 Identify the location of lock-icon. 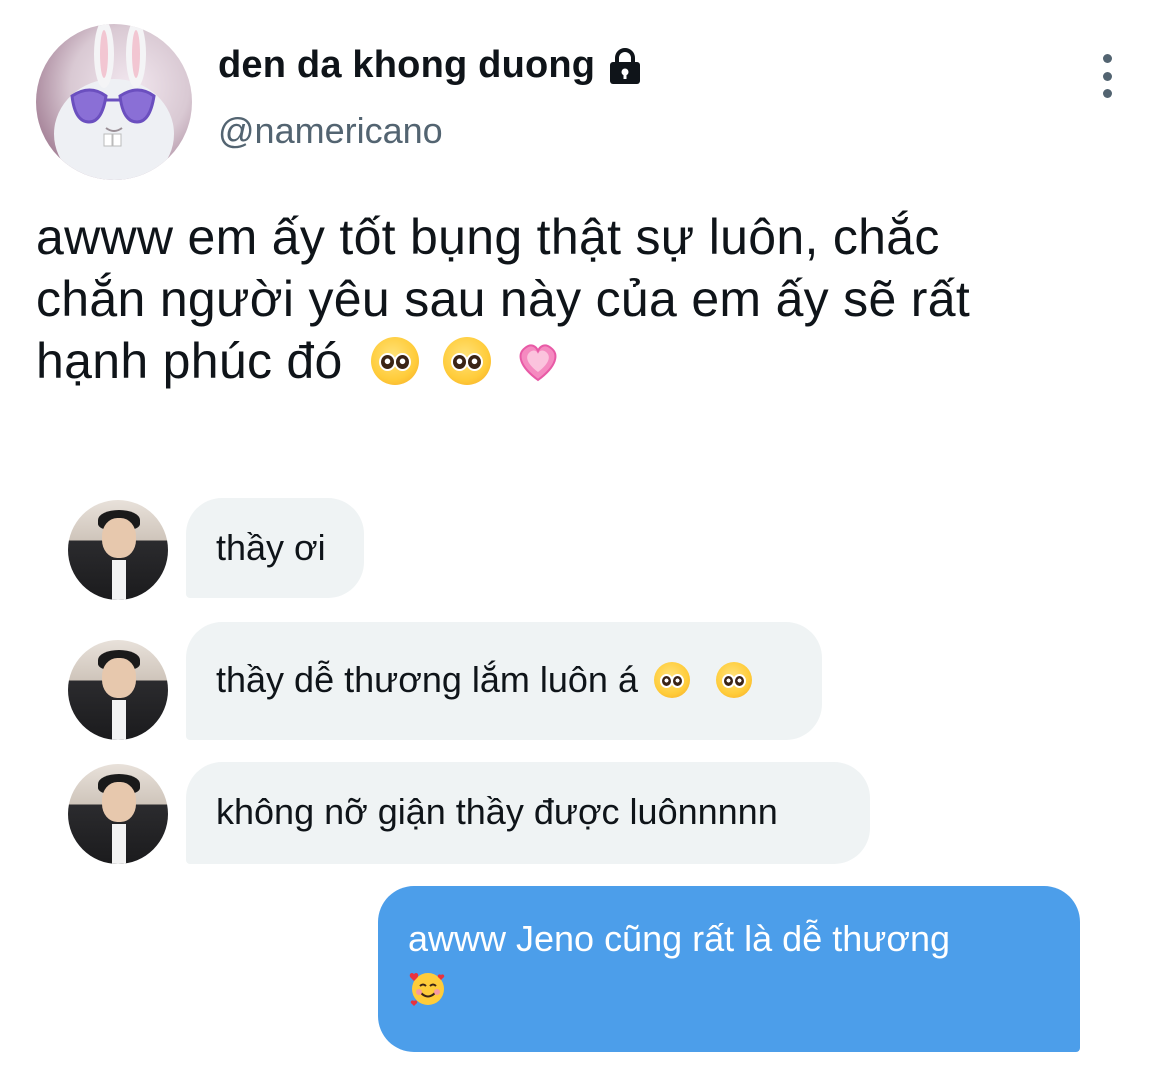
(625, 65).